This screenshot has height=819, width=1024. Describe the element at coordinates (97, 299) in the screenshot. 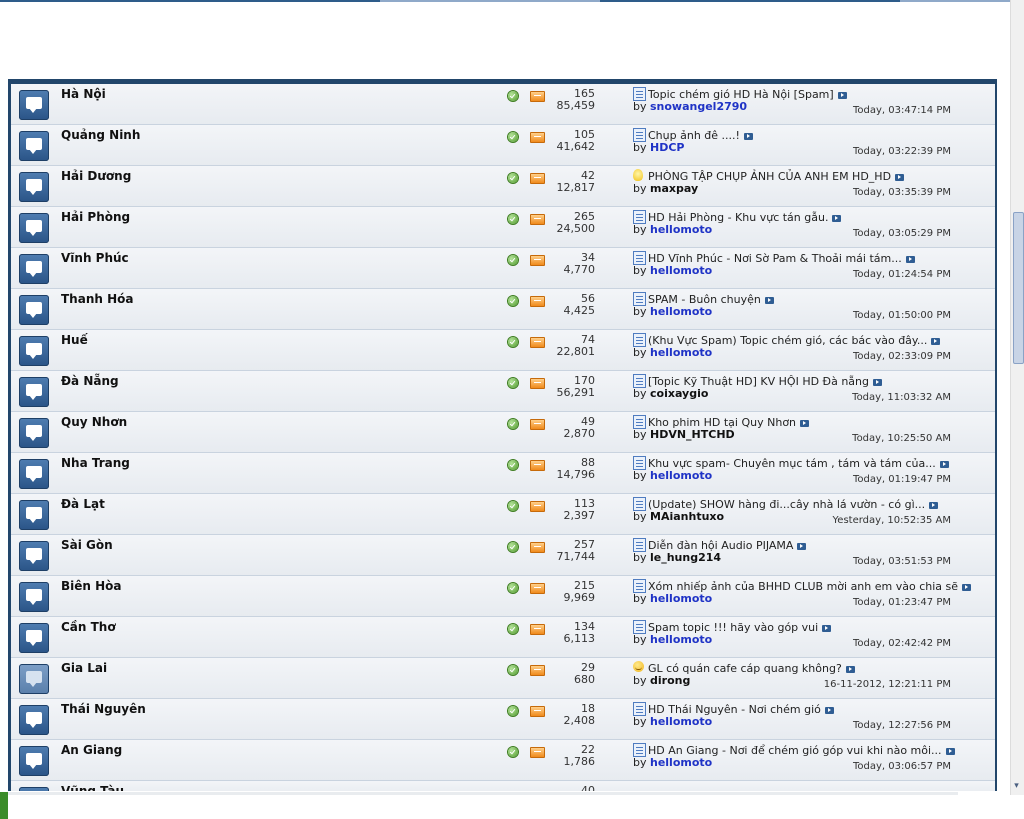

I see `forum-title-link: Thanh Hóa` at that location.